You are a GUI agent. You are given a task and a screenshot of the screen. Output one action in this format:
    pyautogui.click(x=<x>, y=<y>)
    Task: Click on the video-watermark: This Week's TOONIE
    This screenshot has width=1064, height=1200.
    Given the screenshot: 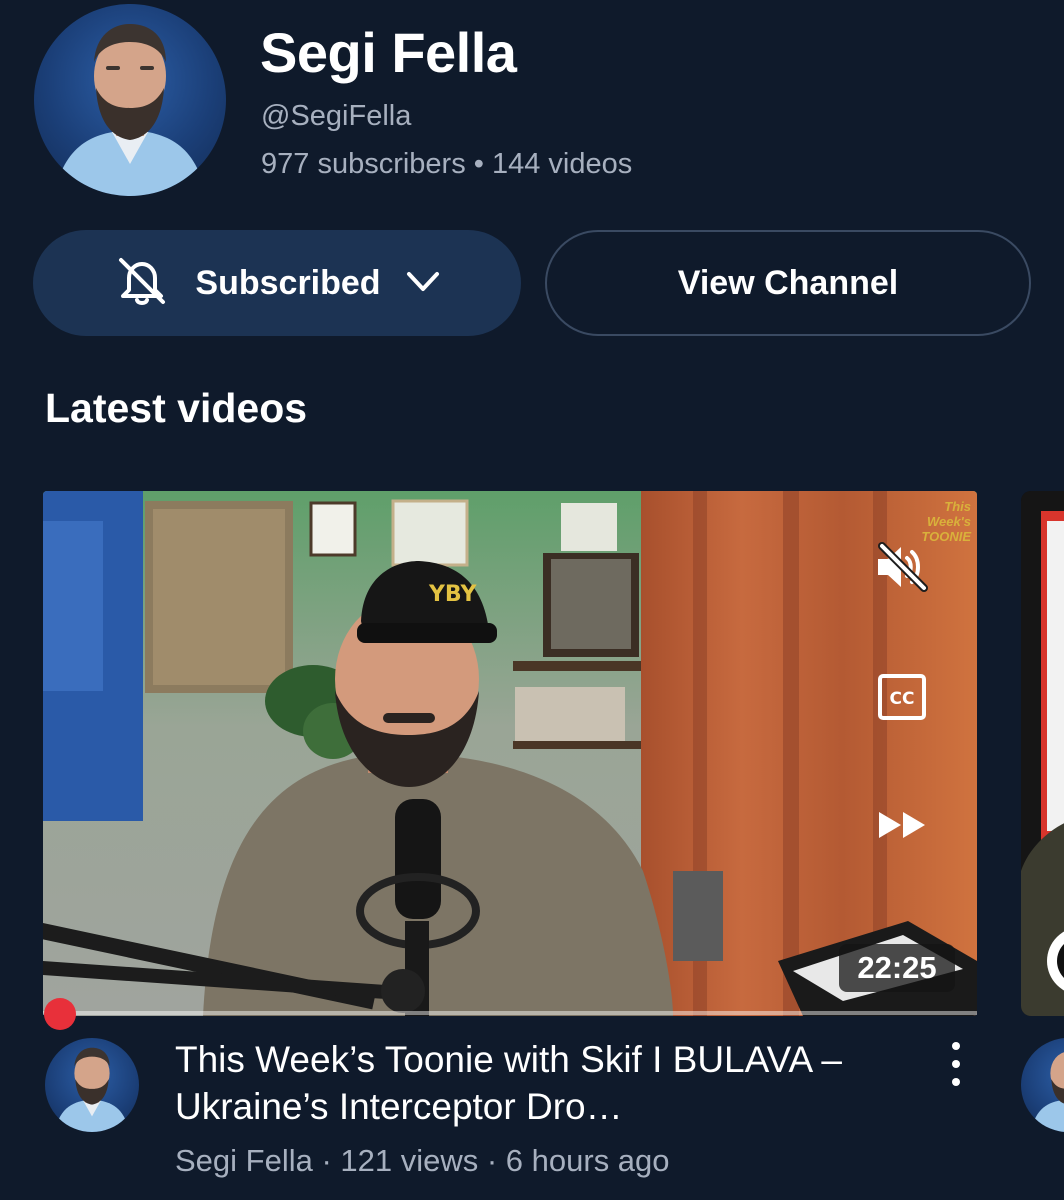 What is the action you would take?
    pyautogui.click(x=946, y=521)
    